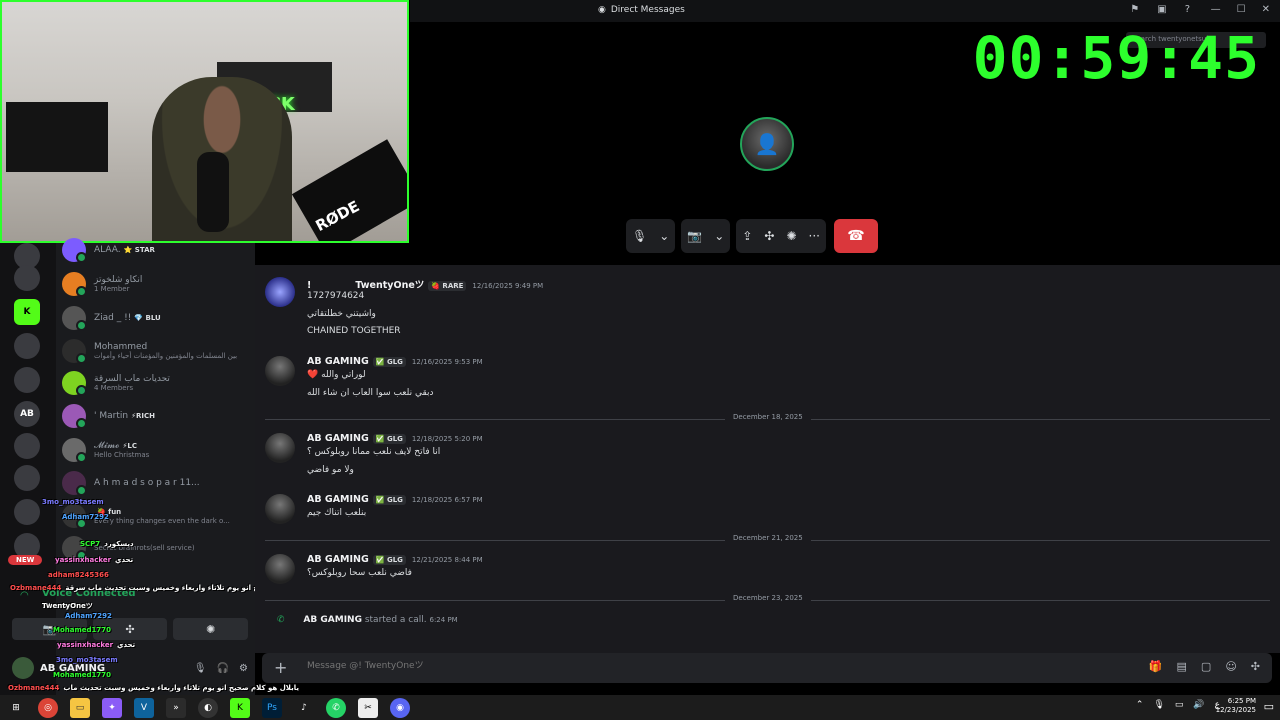 This screenshot has height=720, width=1280. I want to click on dm-list-item: انكاو شلخوتز 1 Member, so click(157, 284).